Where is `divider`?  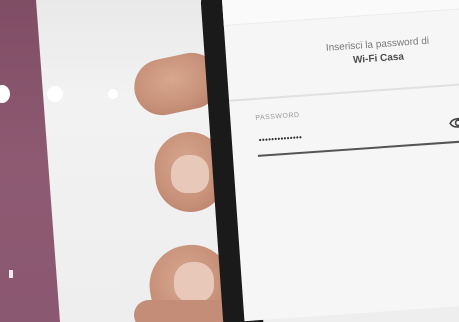
divider is located at coordinates (343, 92).